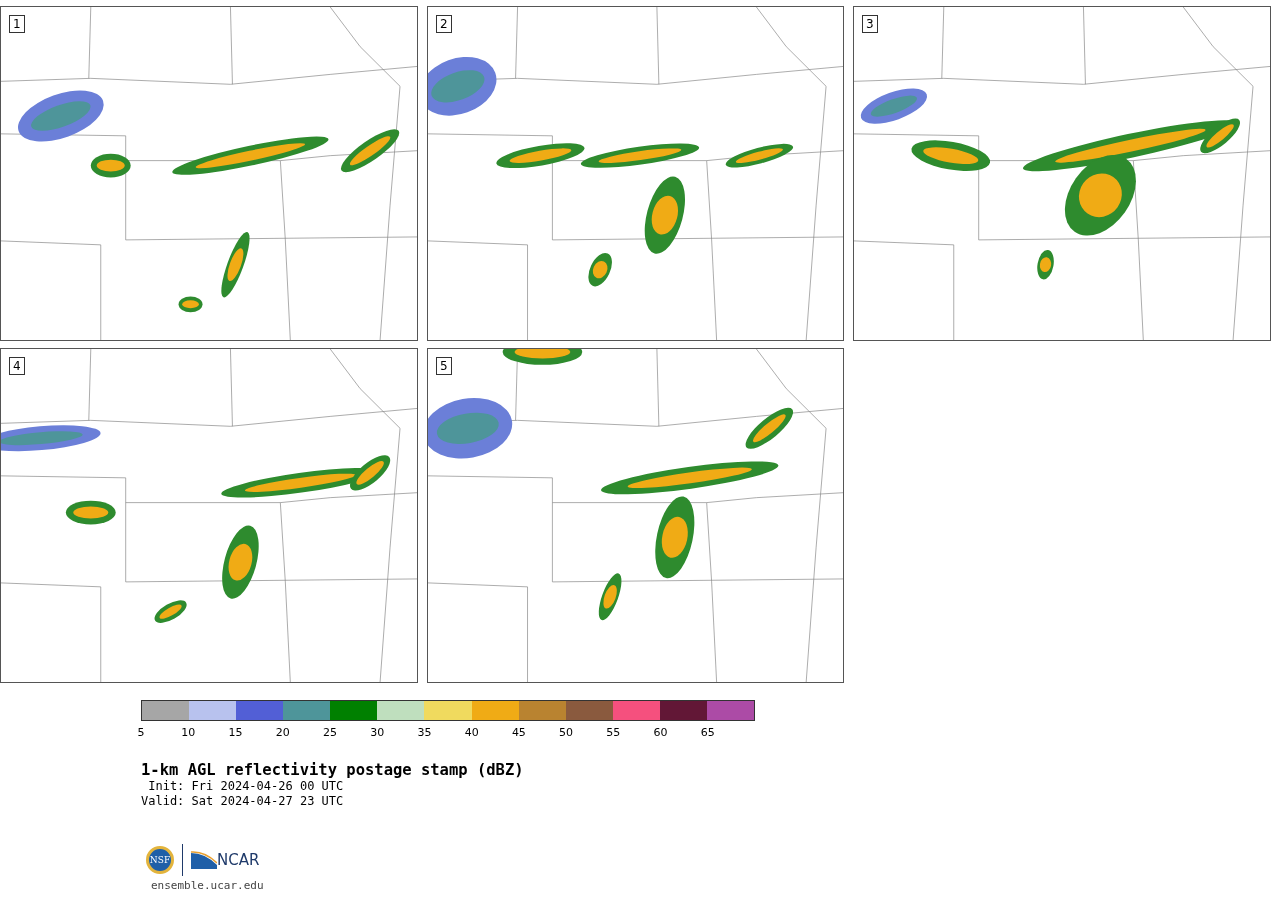  Describe the element at coordinates (204, 860) in the screenshot. I see `swoosh-icon` at that location.